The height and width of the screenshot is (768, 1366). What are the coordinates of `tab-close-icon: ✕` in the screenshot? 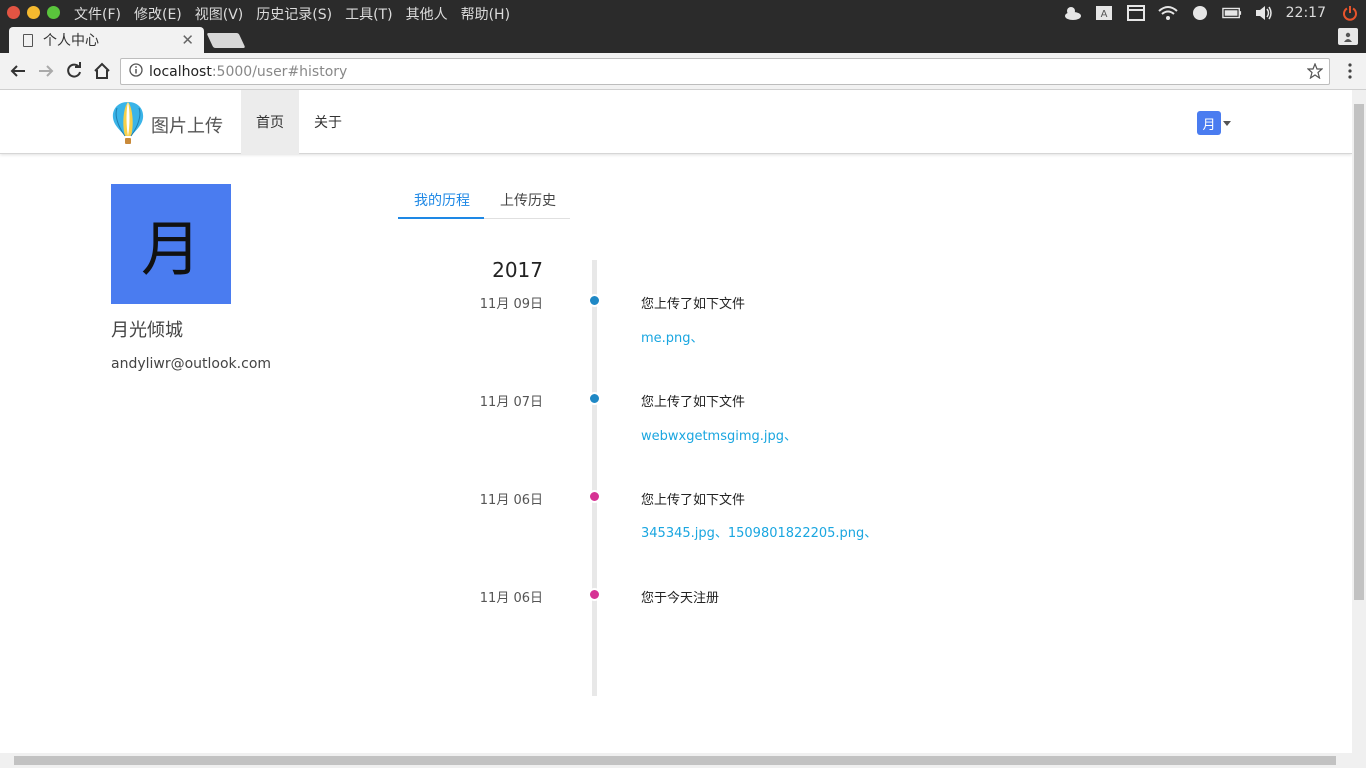 It's located at (187, 40).